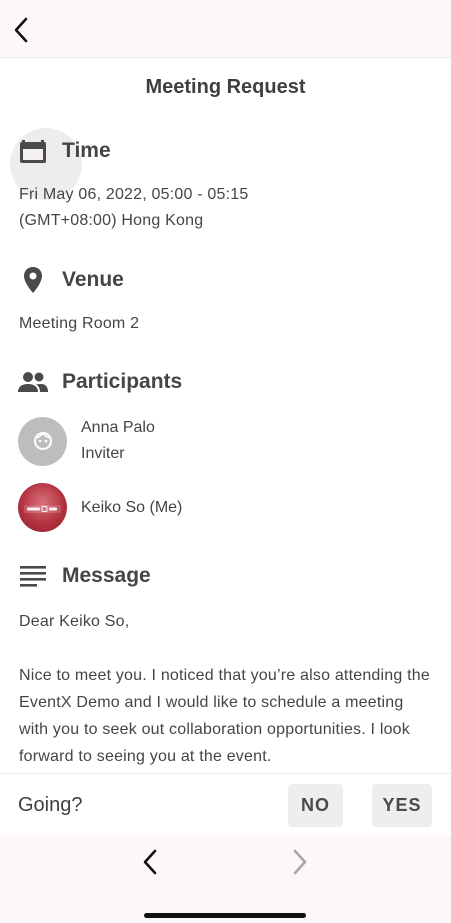  What do you see at coordinates (118, 427) in the screenshot?
I see `participant-name: Anna Palo` at bounding box center [118, 427].